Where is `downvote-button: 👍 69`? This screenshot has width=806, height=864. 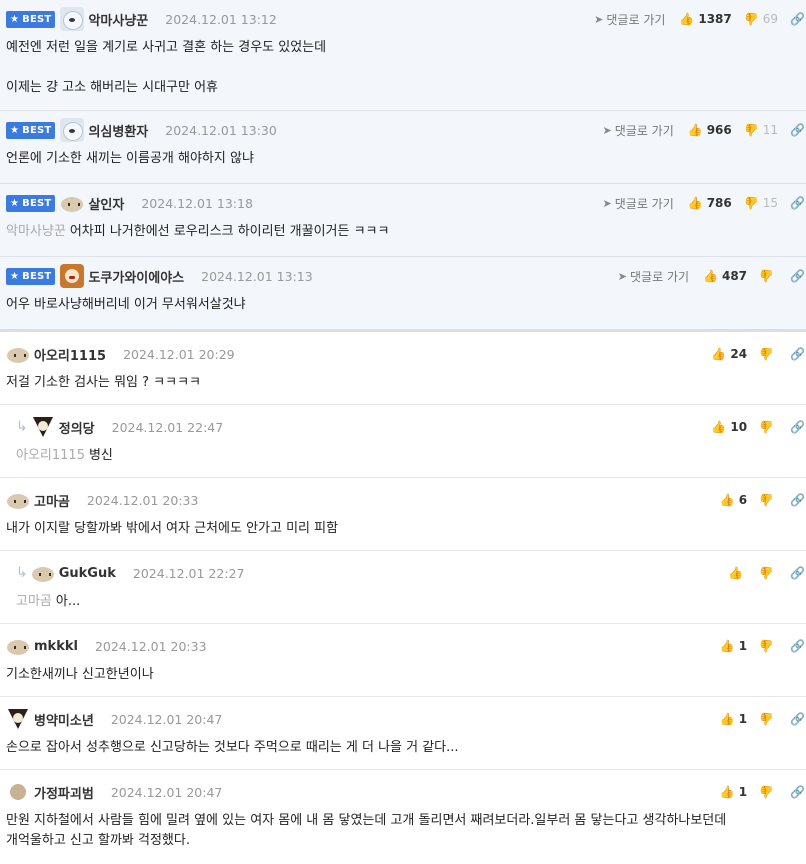 downvote-button: 👍 69 is located at coordinates (761, 19).